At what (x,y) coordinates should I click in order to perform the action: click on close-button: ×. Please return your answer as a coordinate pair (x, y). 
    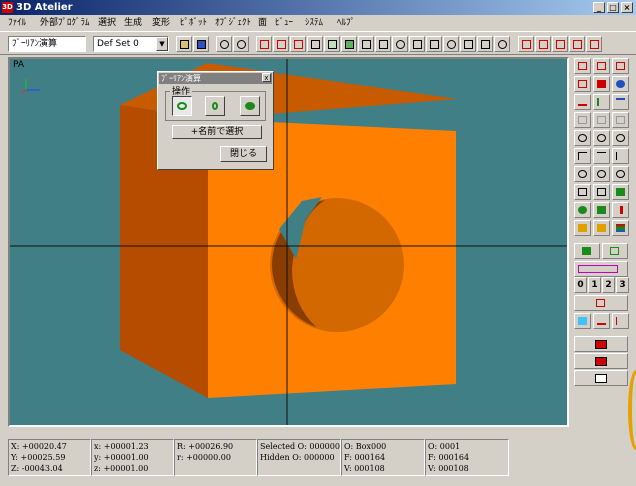
    Looking at the image, I should click on (627, 7).